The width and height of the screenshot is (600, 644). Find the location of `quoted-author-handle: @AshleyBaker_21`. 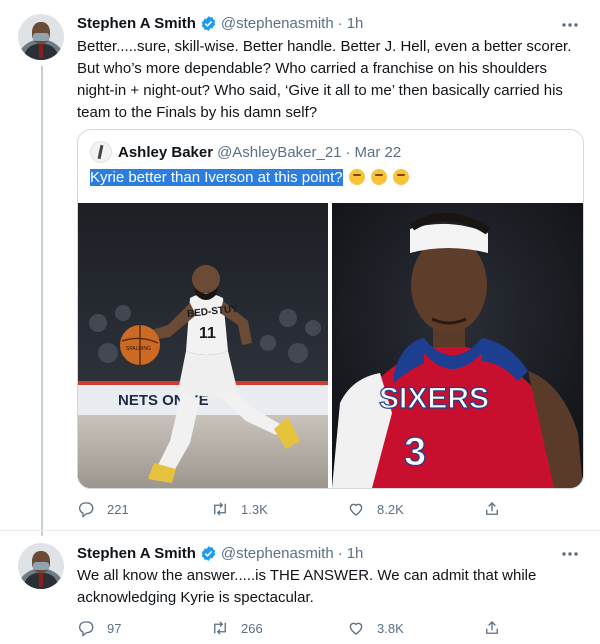

quoted-author-handle: @AshleyBaker_21 is located at coordinates (279, 152).